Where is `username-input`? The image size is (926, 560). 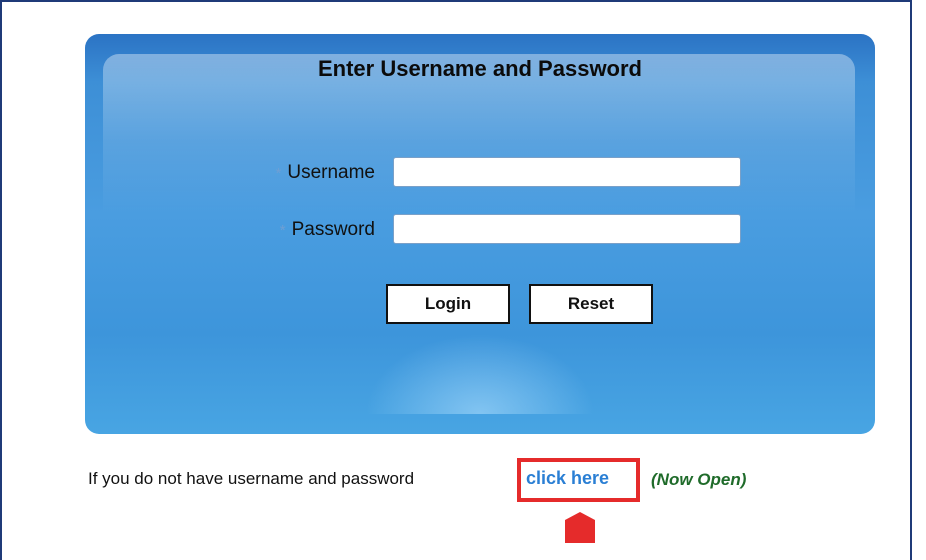 username-input is located at coordinates (567, 172).